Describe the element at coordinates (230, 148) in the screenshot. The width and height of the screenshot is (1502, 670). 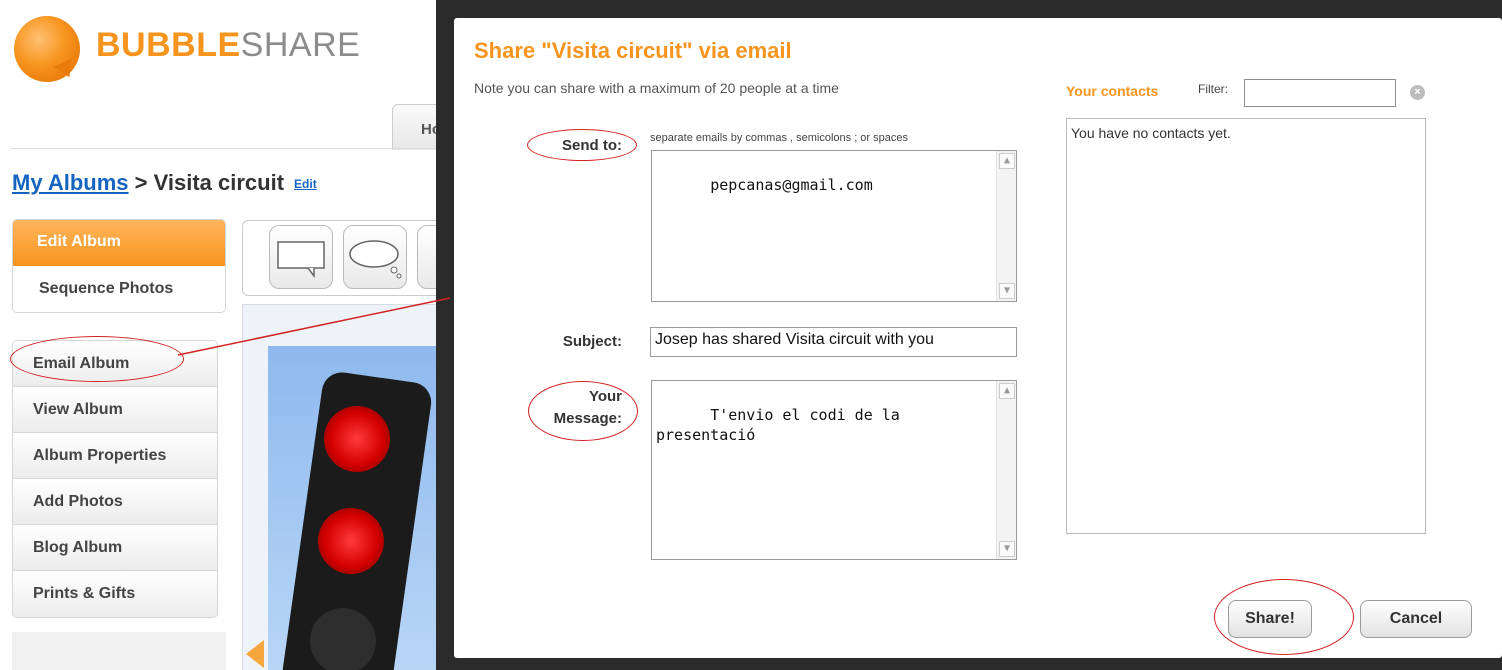
I see `header-divider` at that location.